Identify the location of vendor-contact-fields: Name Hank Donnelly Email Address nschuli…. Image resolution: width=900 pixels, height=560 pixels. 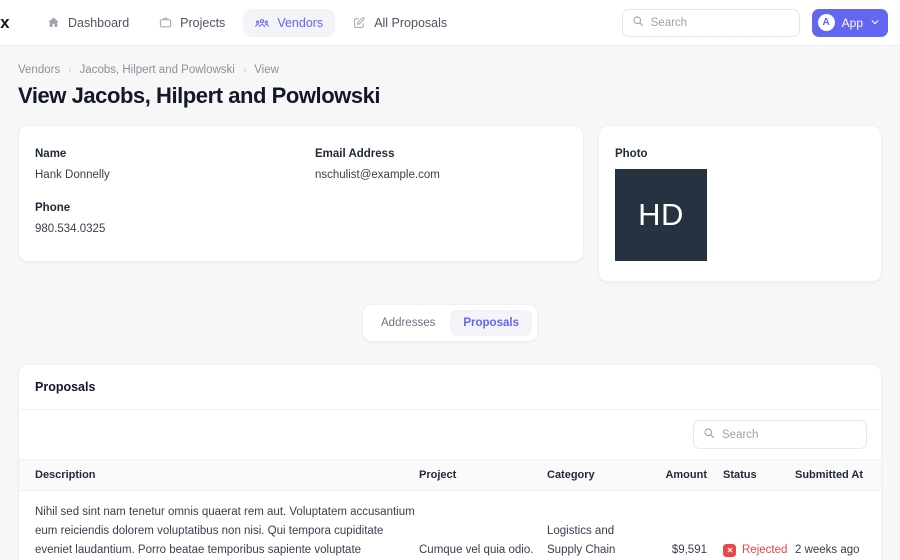
(309, 191).